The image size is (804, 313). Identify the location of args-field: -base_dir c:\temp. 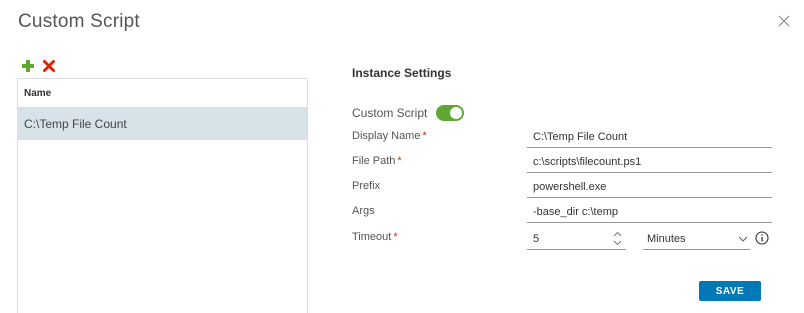
(649, 212).